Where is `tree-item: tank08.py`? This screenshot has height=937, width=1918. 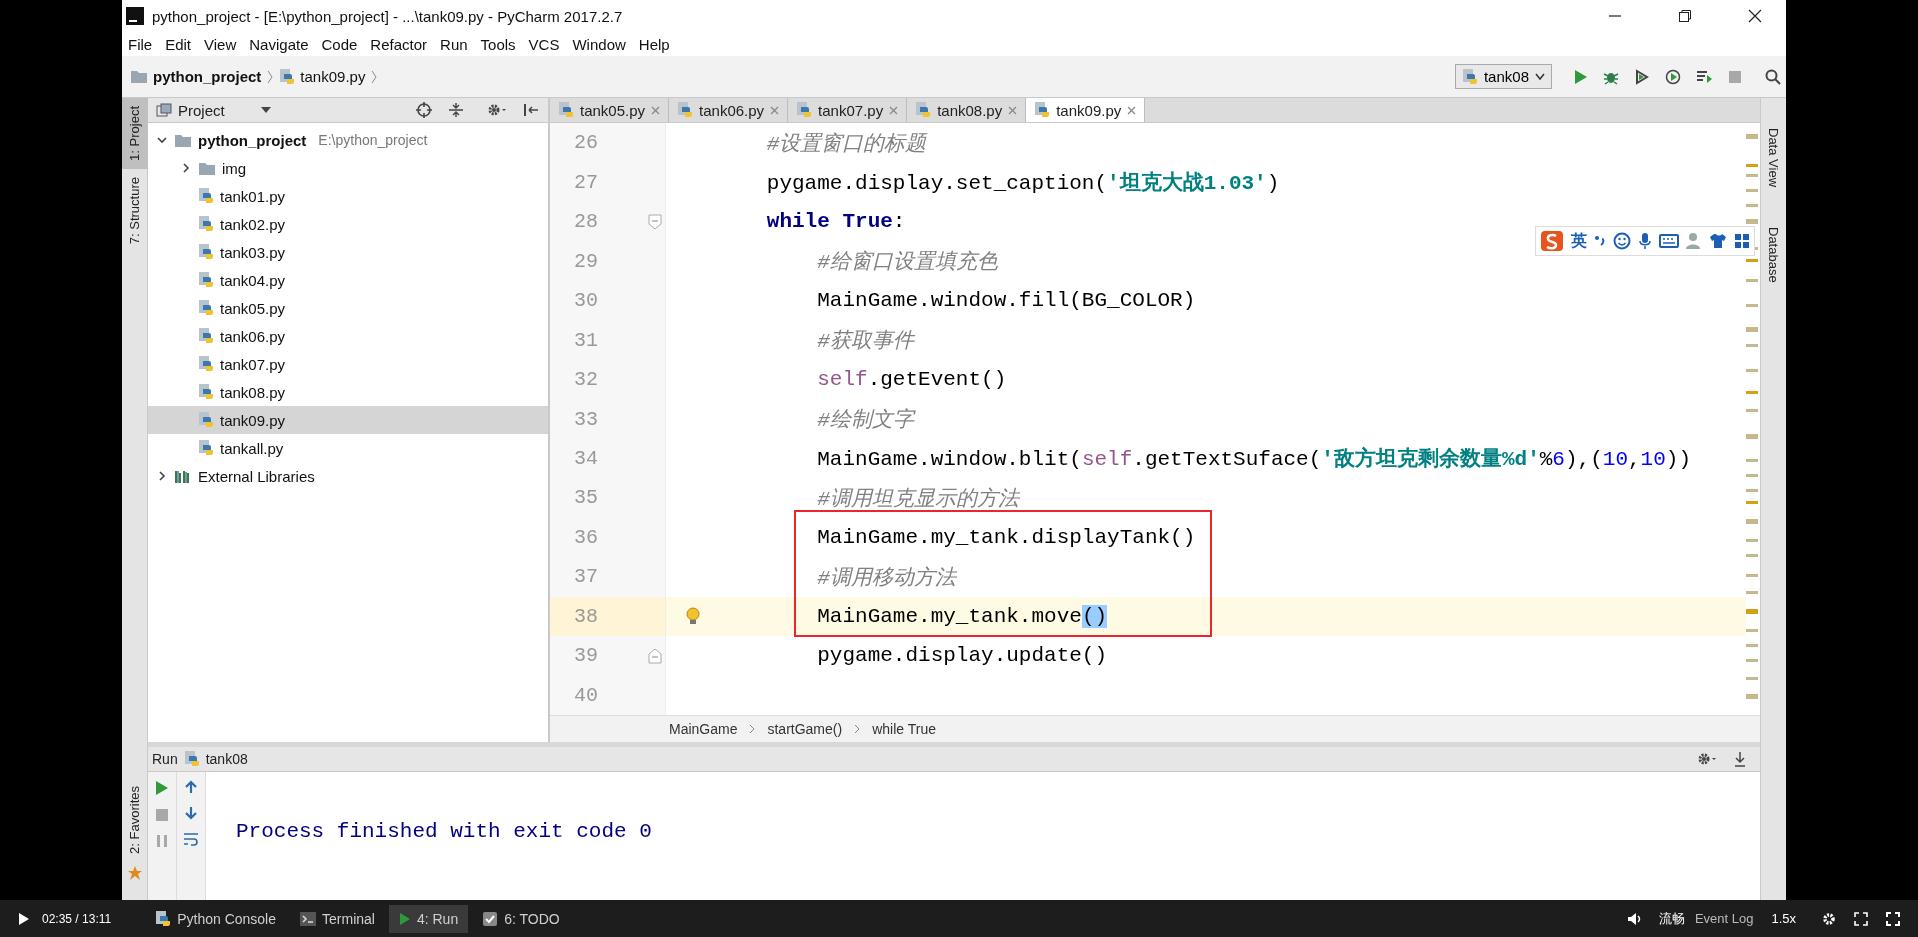 tree-item: tank08.py is located at coordinates (348, 392).